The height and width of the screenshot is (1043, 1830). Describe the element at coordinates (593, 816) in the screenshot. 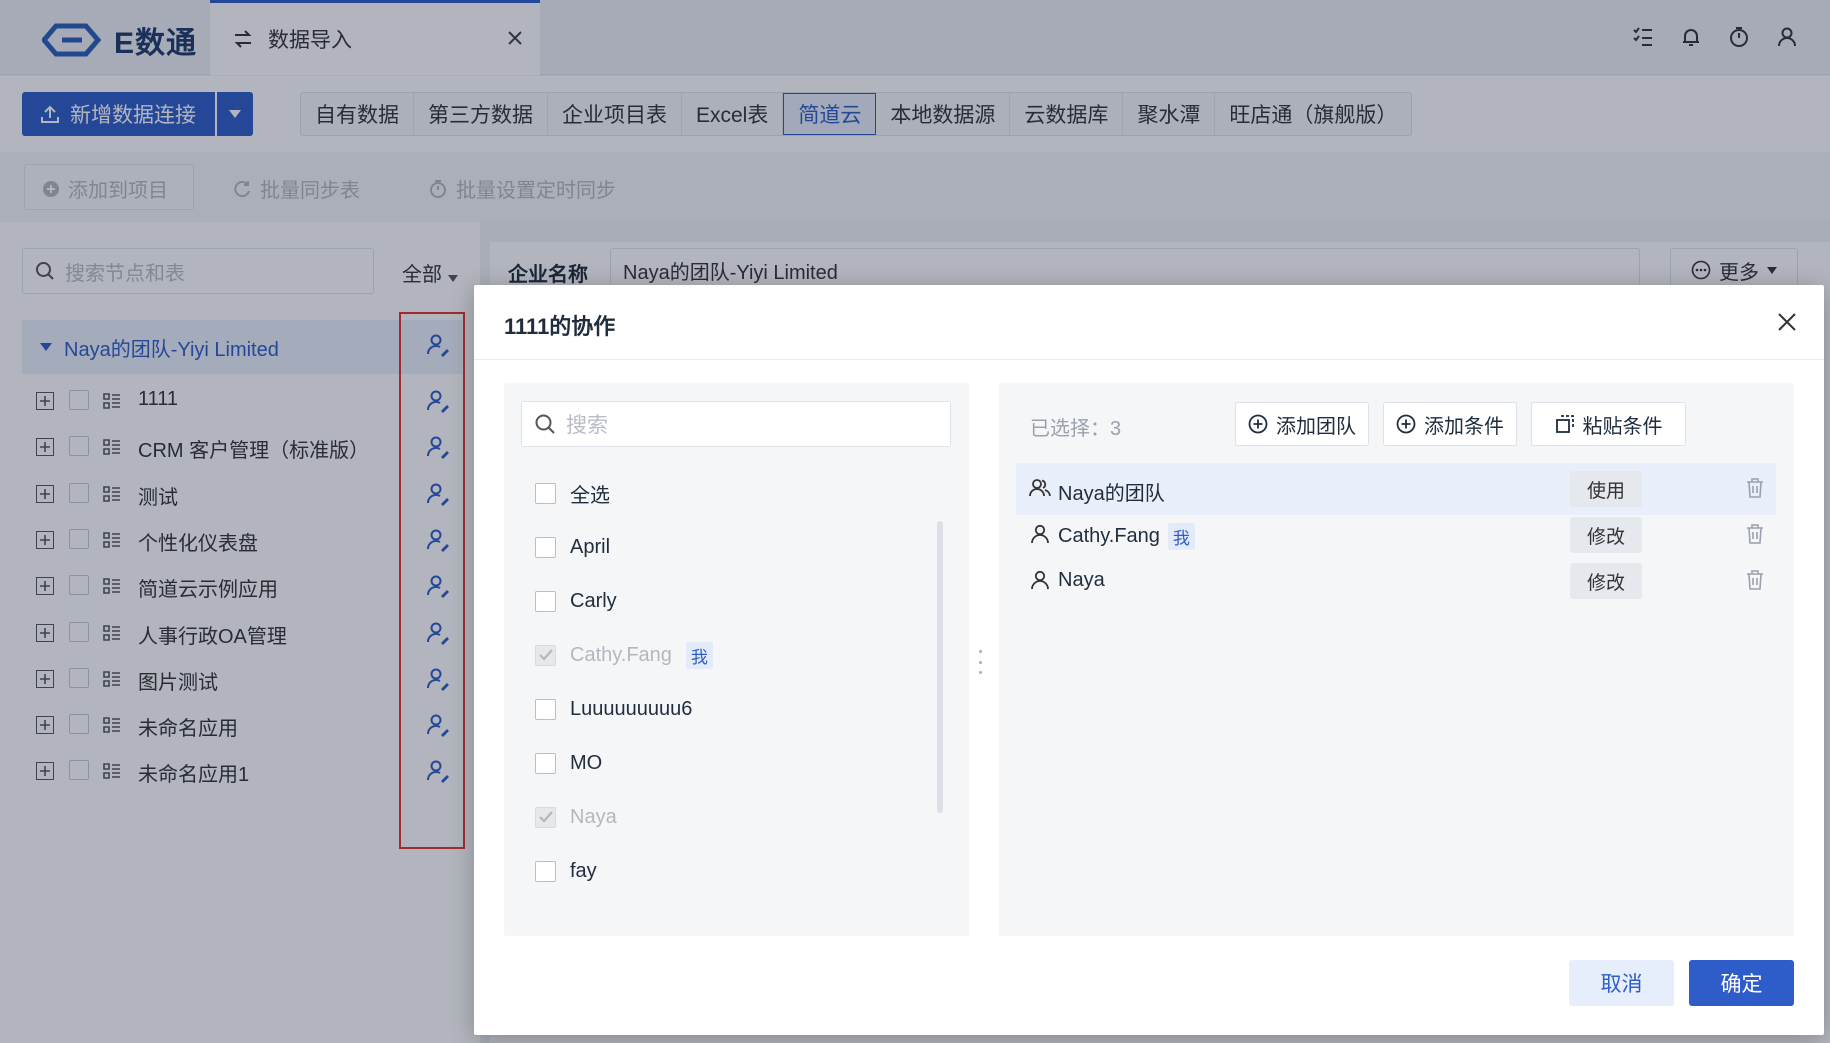

I see `user-name: Naya` at that location.